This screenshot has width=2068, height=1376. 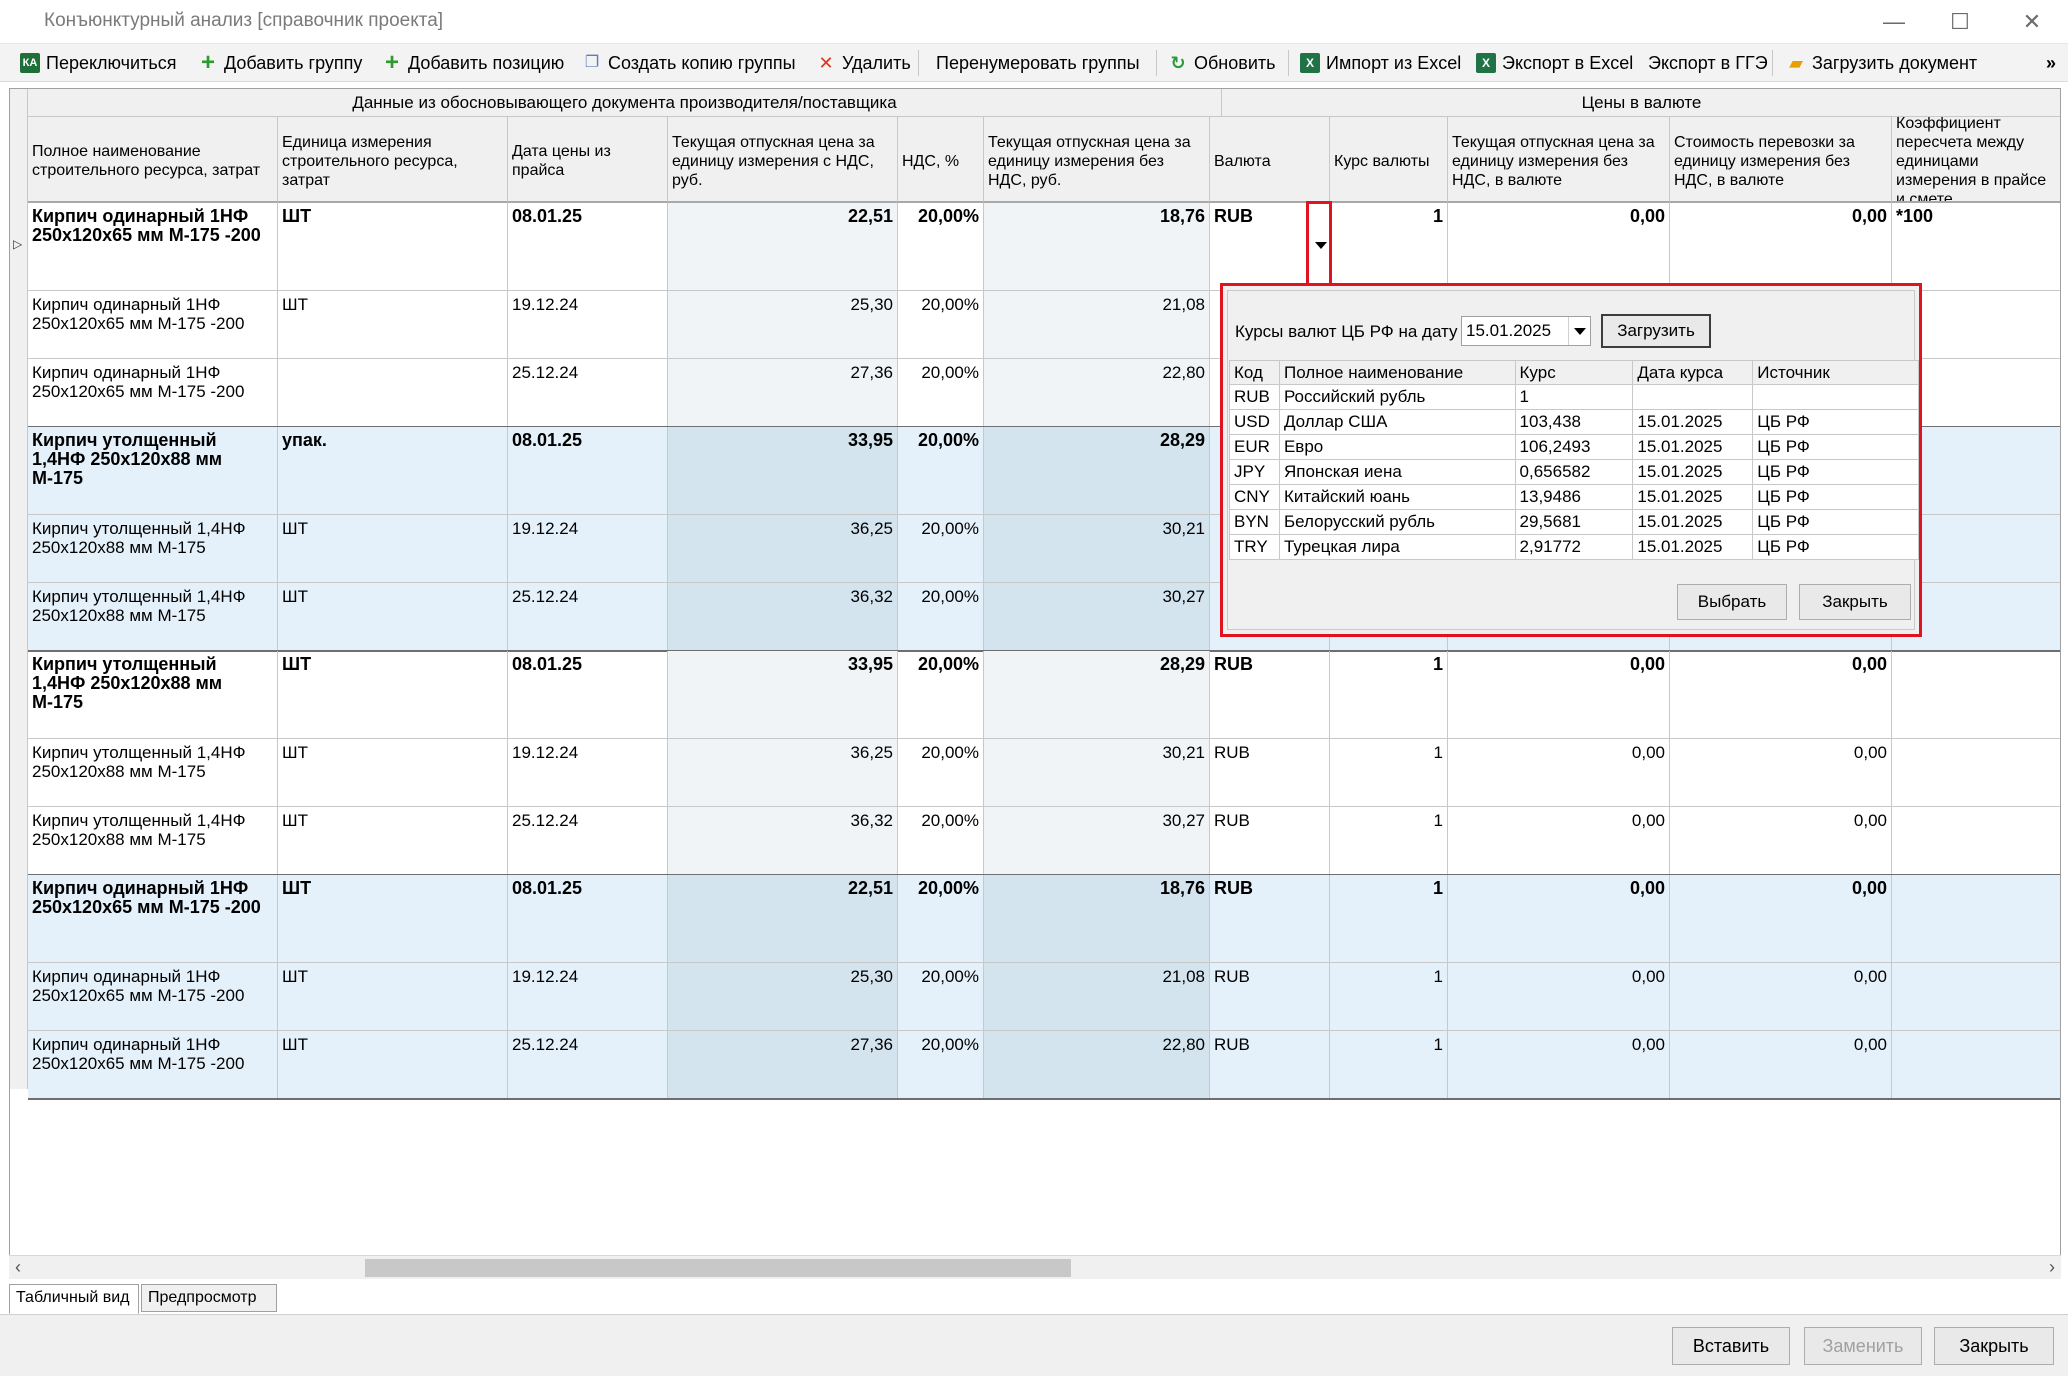 I want to click on rates-cell-source, so click(x=1835, y=397).